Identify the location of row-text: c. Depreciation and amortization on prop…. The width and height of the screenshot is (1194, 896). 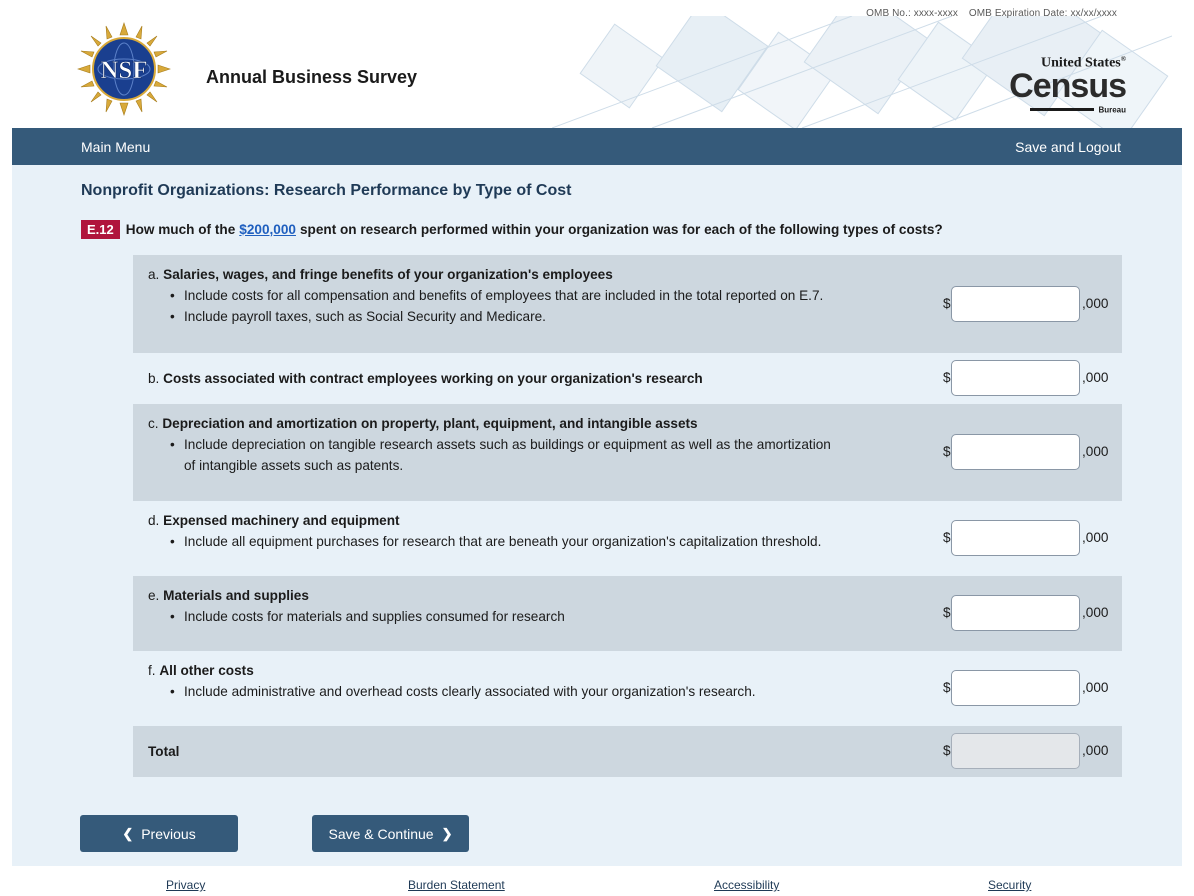
(489, 444).